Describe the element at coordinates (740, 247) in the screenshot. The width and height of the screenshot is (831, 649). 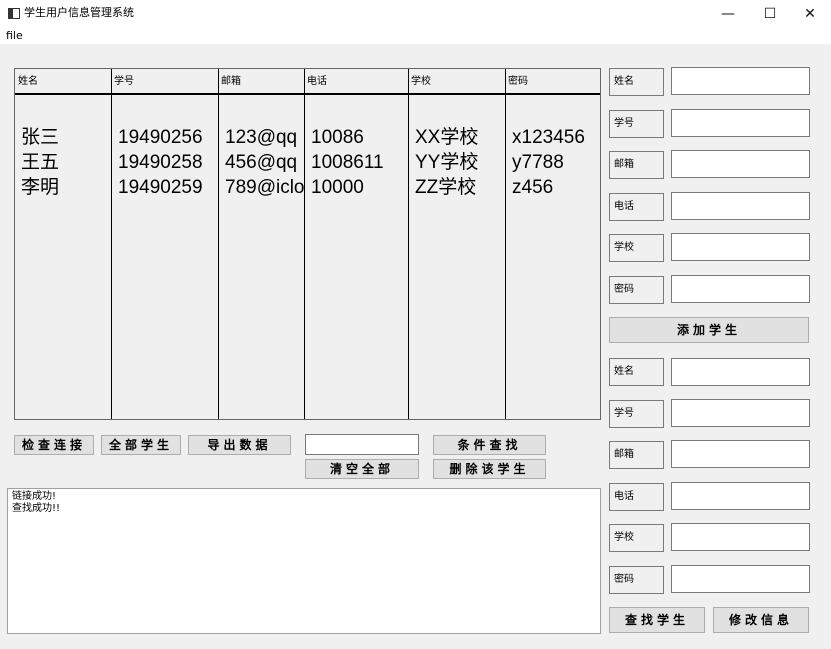
I see `add-school-input` at that location.